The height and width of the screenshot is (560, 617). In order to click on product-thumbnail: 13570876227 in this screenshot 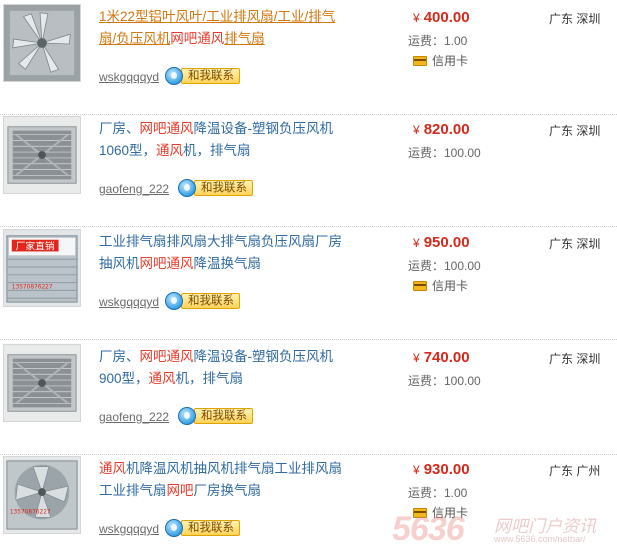, I will do `click(42, 495)`.